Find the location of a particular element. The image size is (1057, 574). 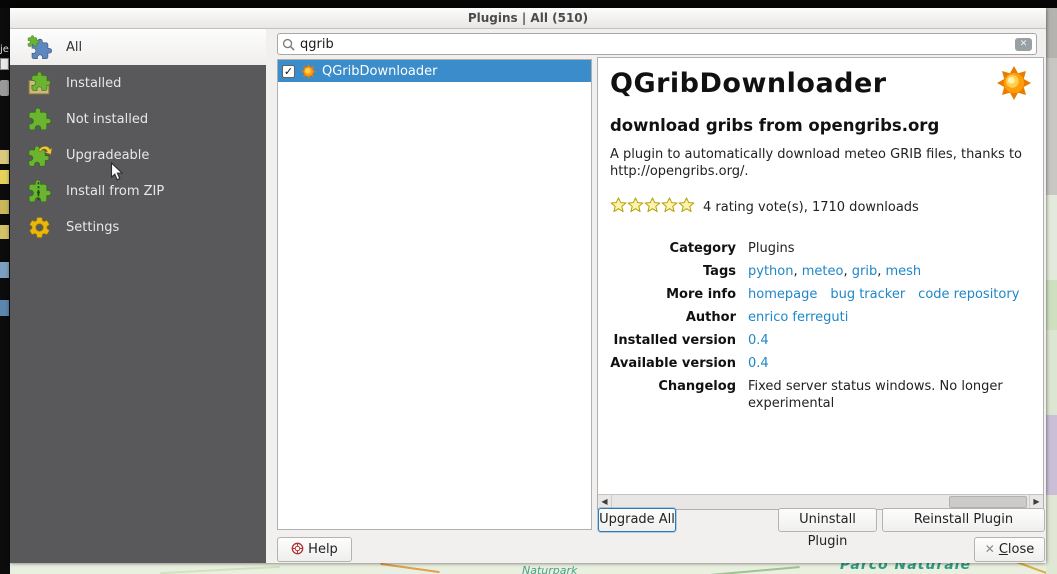

dialog-title: Plugins | All (510) is located at coordinates (528, 18).